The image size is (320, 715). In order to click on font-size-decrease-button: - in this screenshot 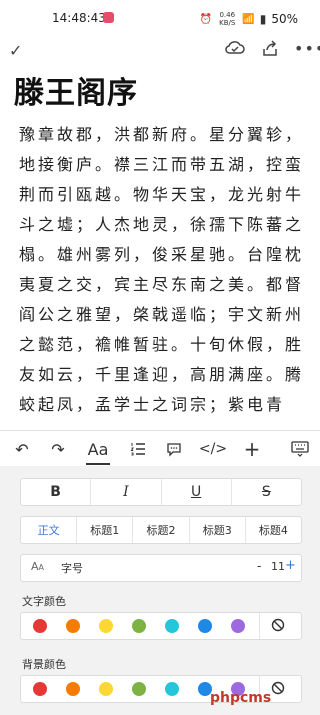, I will do `click(259, 566)`.